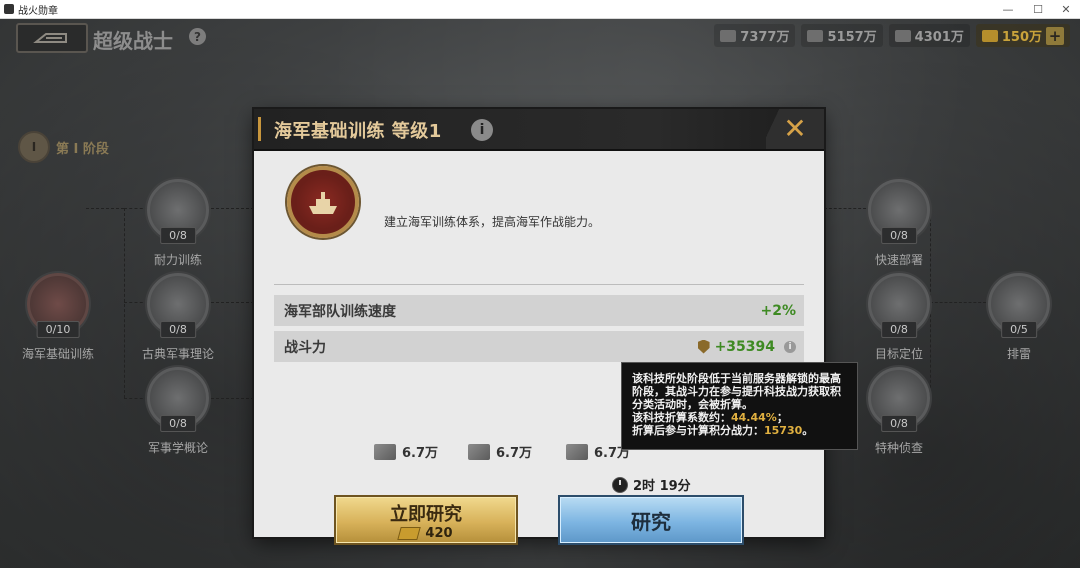 Image resolution: width=1080 pixels, height=568 pixels. I want to click on resource-bar: 7377万 5157万 4301万 150万 +, so click(892, 35).